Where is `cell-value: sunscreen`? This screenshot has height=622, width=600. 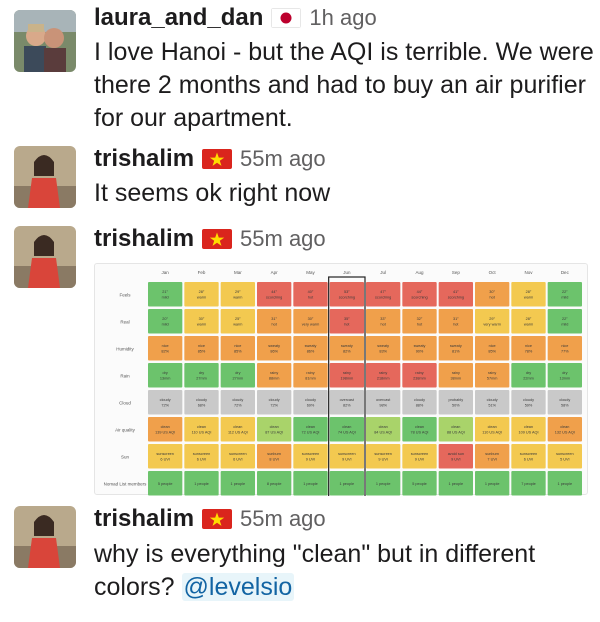 cell-value: sunscreen is located at coordinates (311, 454).